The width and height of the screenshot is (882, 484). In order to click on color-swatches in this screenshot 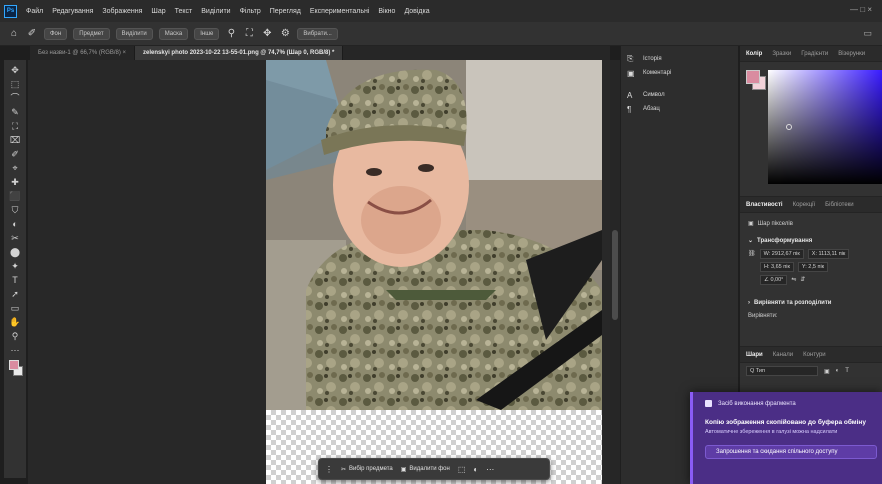, I will do `click(15, 369)`.